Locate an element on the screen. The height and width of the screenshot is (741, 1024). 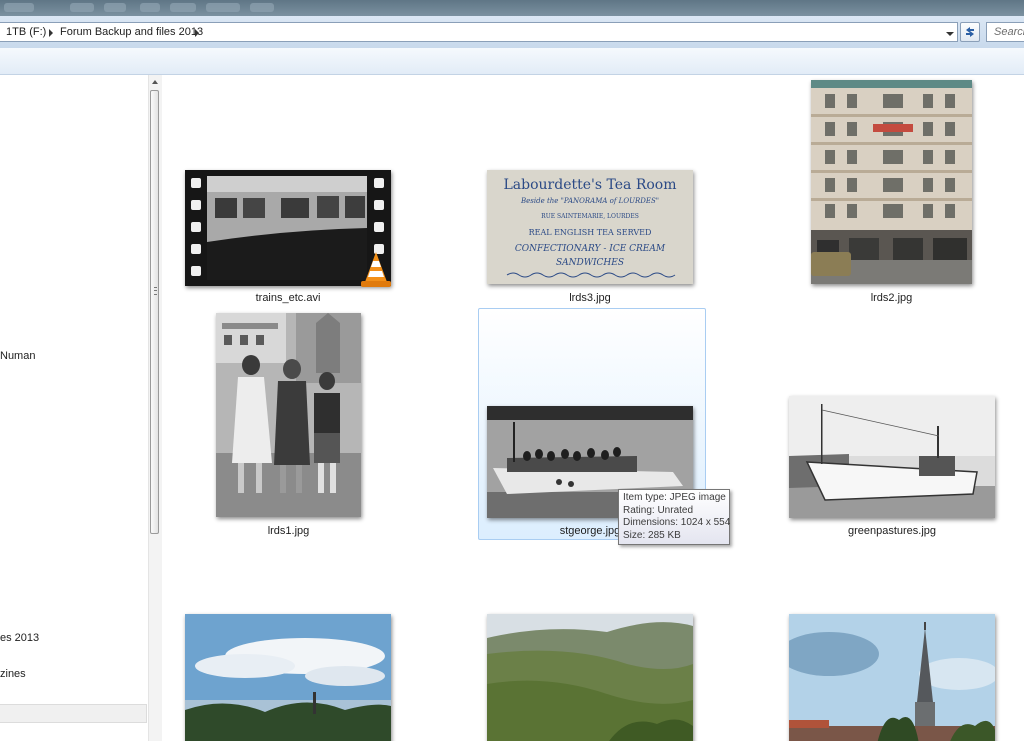
address-dropdown-icon is located at coordinates (949, 34).